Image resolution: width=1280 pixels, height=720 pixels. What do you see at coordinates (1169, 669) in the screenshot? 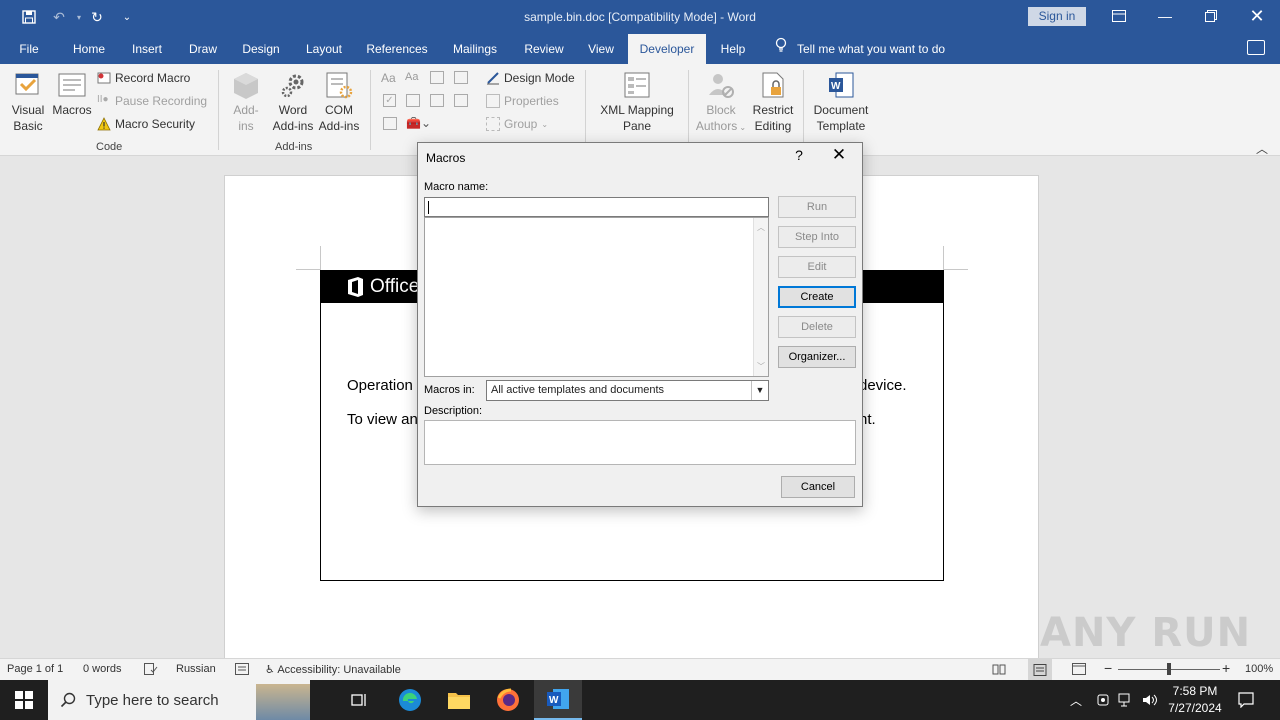
I see `zoom-slider-thumb` at bounding box center [1169, 669].